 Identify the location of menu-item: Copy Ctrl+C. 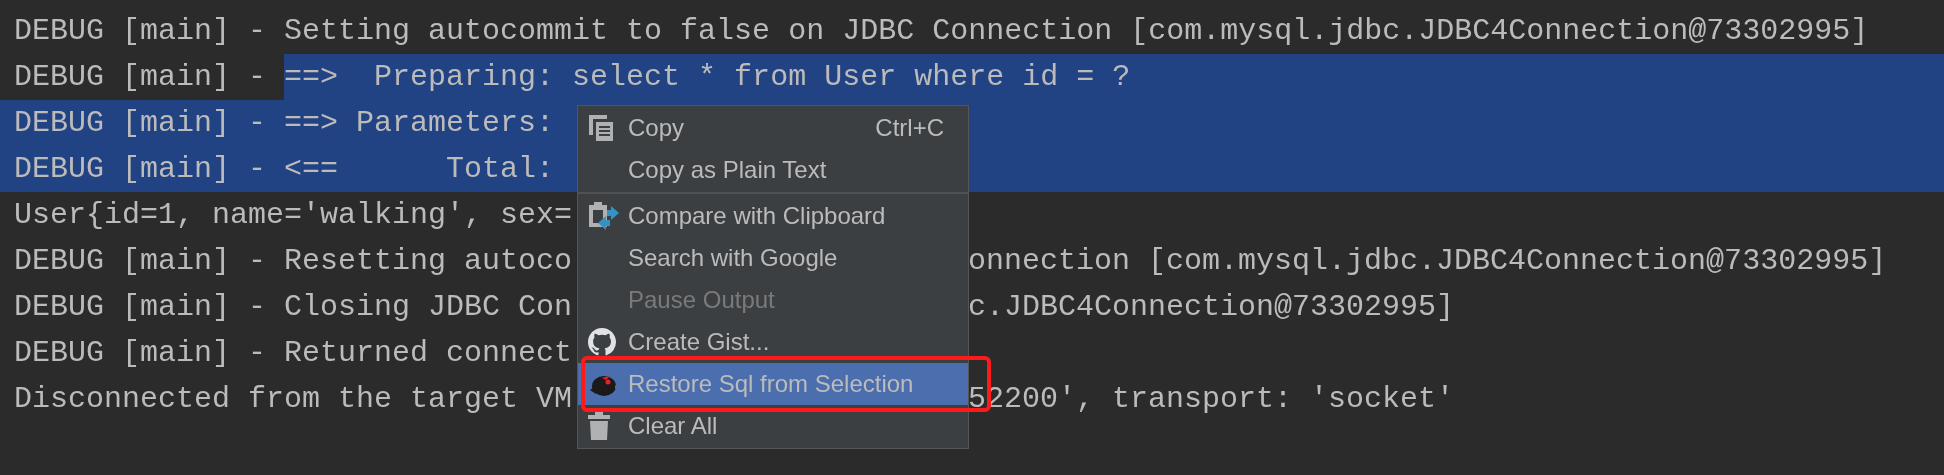
(773, 128).